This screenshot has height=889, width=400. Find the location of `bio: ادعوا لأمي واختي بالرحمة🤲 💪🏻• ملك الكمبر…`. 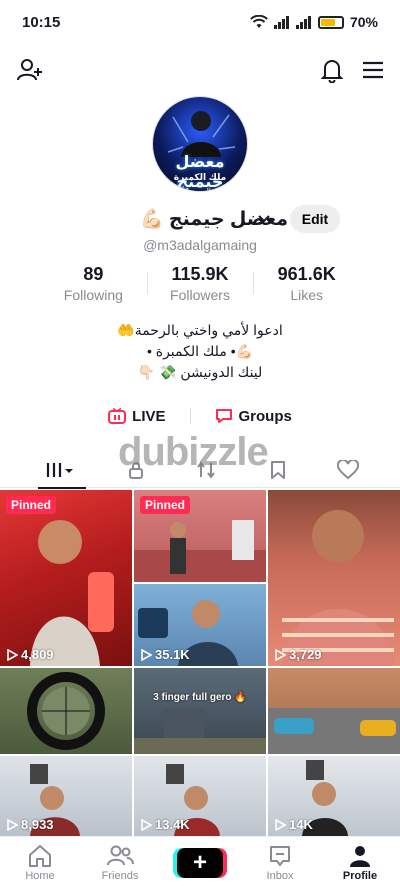

bio: ادعوا لأمي واختي بالرحمة🤲 💪🏻• ملك الكمبر… is located at coordinates (200, 351).